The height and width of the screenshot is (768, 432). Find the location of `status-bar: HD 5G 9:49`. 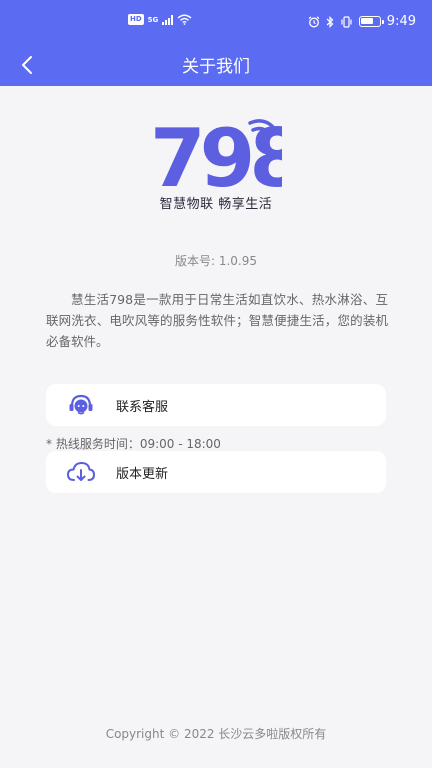

status-bar: HD 5G 9:49 is located at coordinates (216, 22).